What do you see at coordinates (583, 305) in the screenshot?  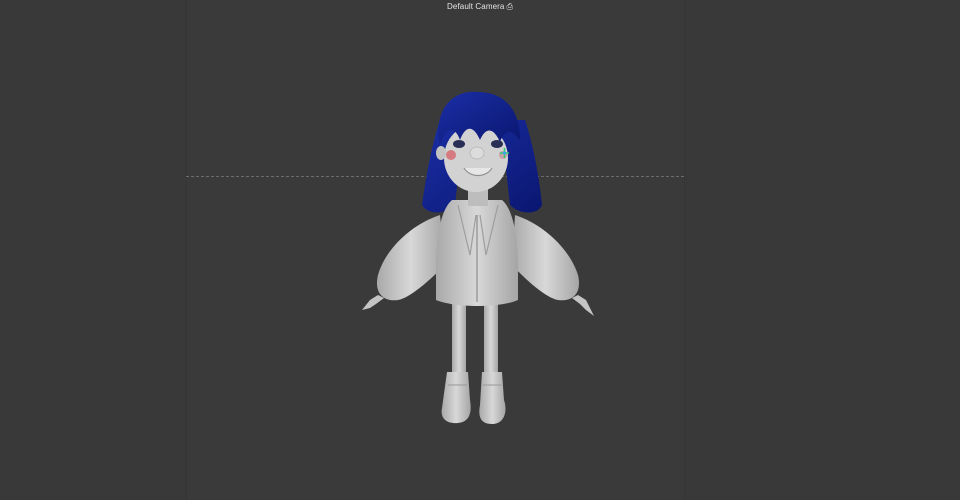 I see `right-hand` at bounding box center [583, 305].